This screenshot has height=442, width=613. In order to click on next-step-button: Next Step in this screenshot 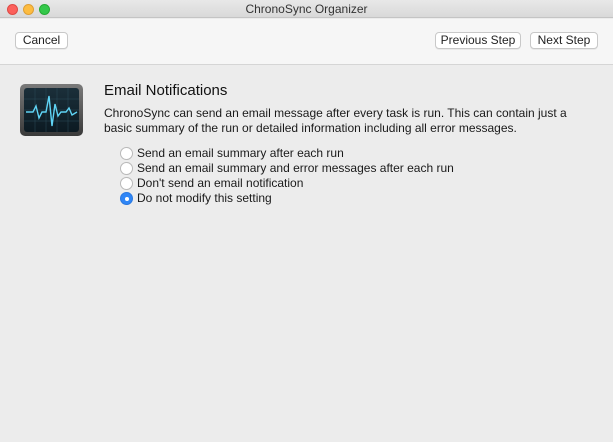, I will do `click(564, 40)`.